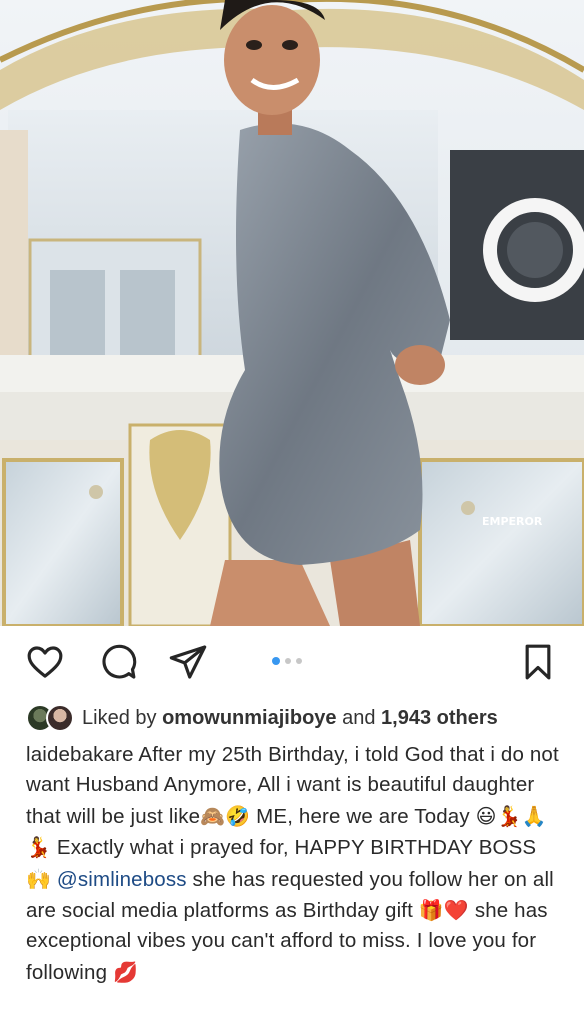 The width and height of the screenshot is (584, 1024). What do you see at coordinates (443, 910) in the screenshot?
I see `caption-emoji: 🎁❤️` at bounding box center [443, 910].